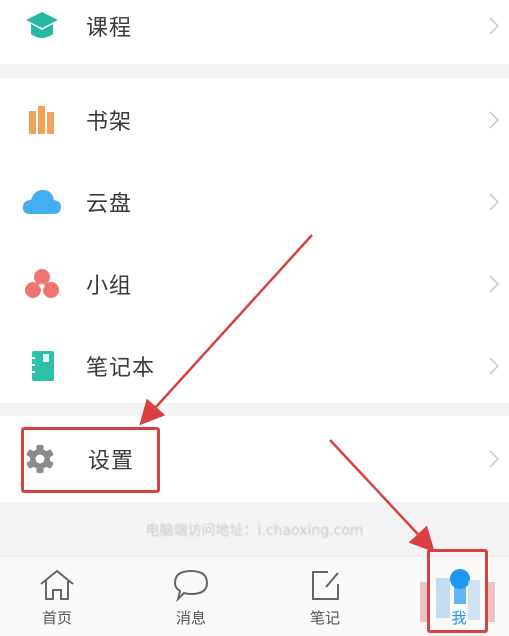 The width and height of the screenshot is (509, 636). What do you see at coordinates (325, 585) in the screenshot?
I see `note-edit-icon` at bounding box center [325, 585].